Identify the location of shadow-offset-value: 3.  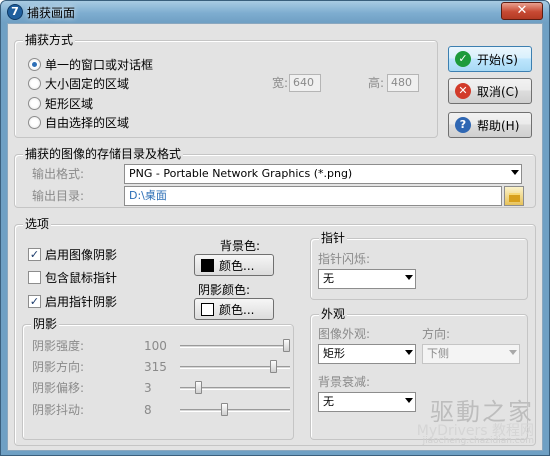
(148, 388).